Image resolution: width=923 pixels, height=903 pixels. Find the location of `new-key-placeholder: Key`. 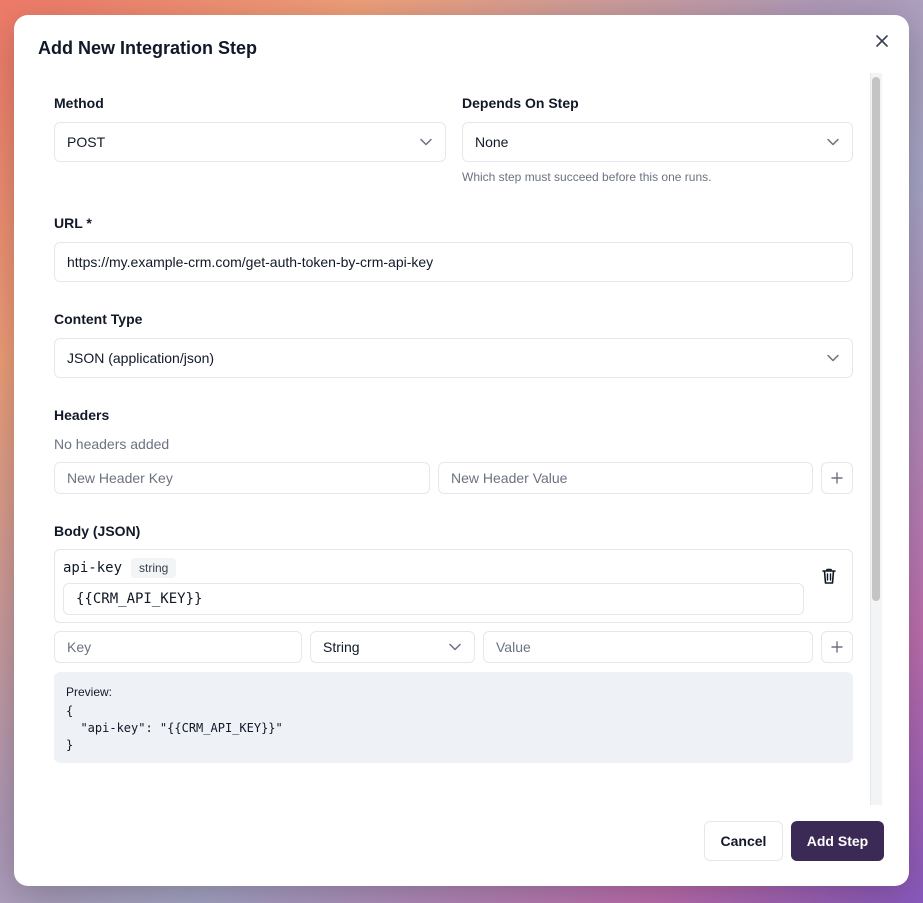

new-key-placeholder: Key is located at coordinates (79, 647).